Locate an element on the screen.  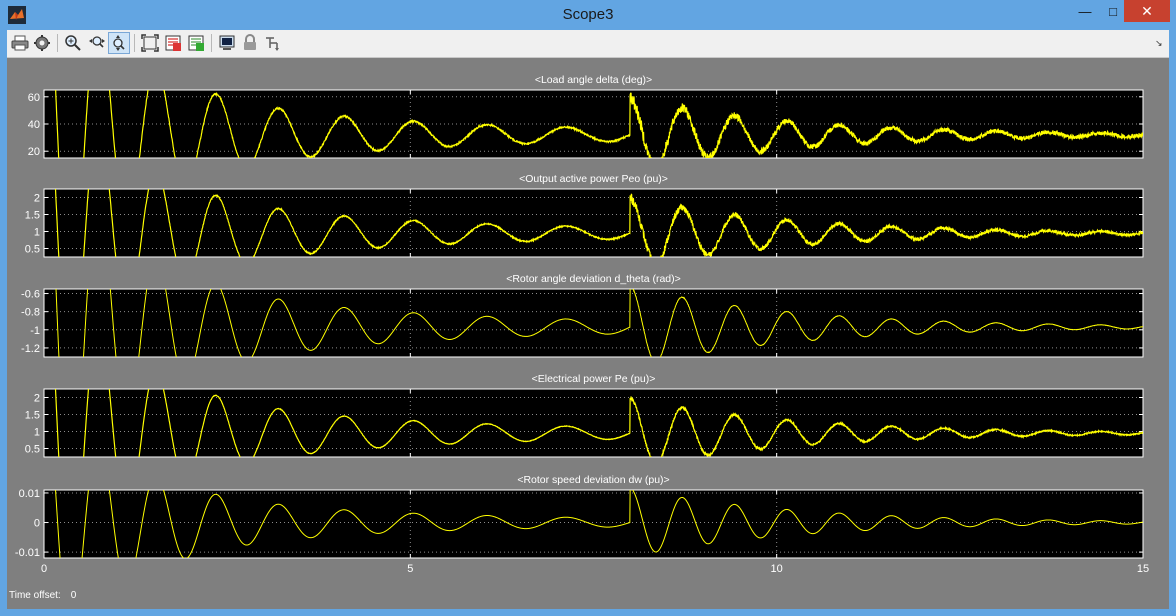
zoom-y-button is located at coordinates (119, 43).